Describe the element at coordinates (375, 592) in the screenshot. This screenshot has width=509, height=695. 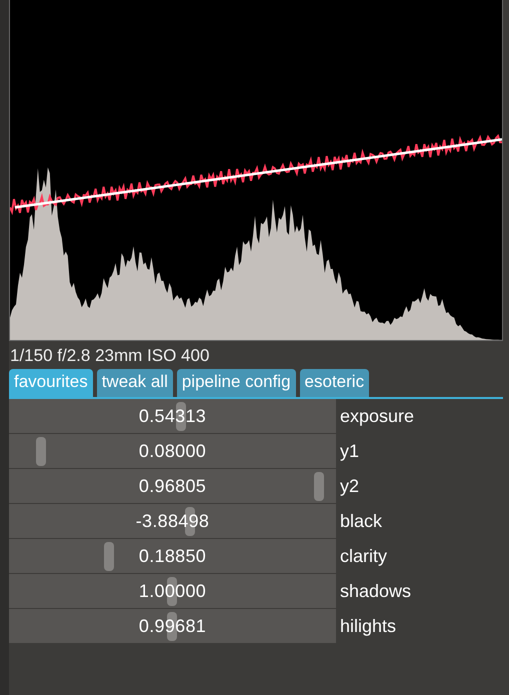
I see `parameter-label: shadows` at that location.